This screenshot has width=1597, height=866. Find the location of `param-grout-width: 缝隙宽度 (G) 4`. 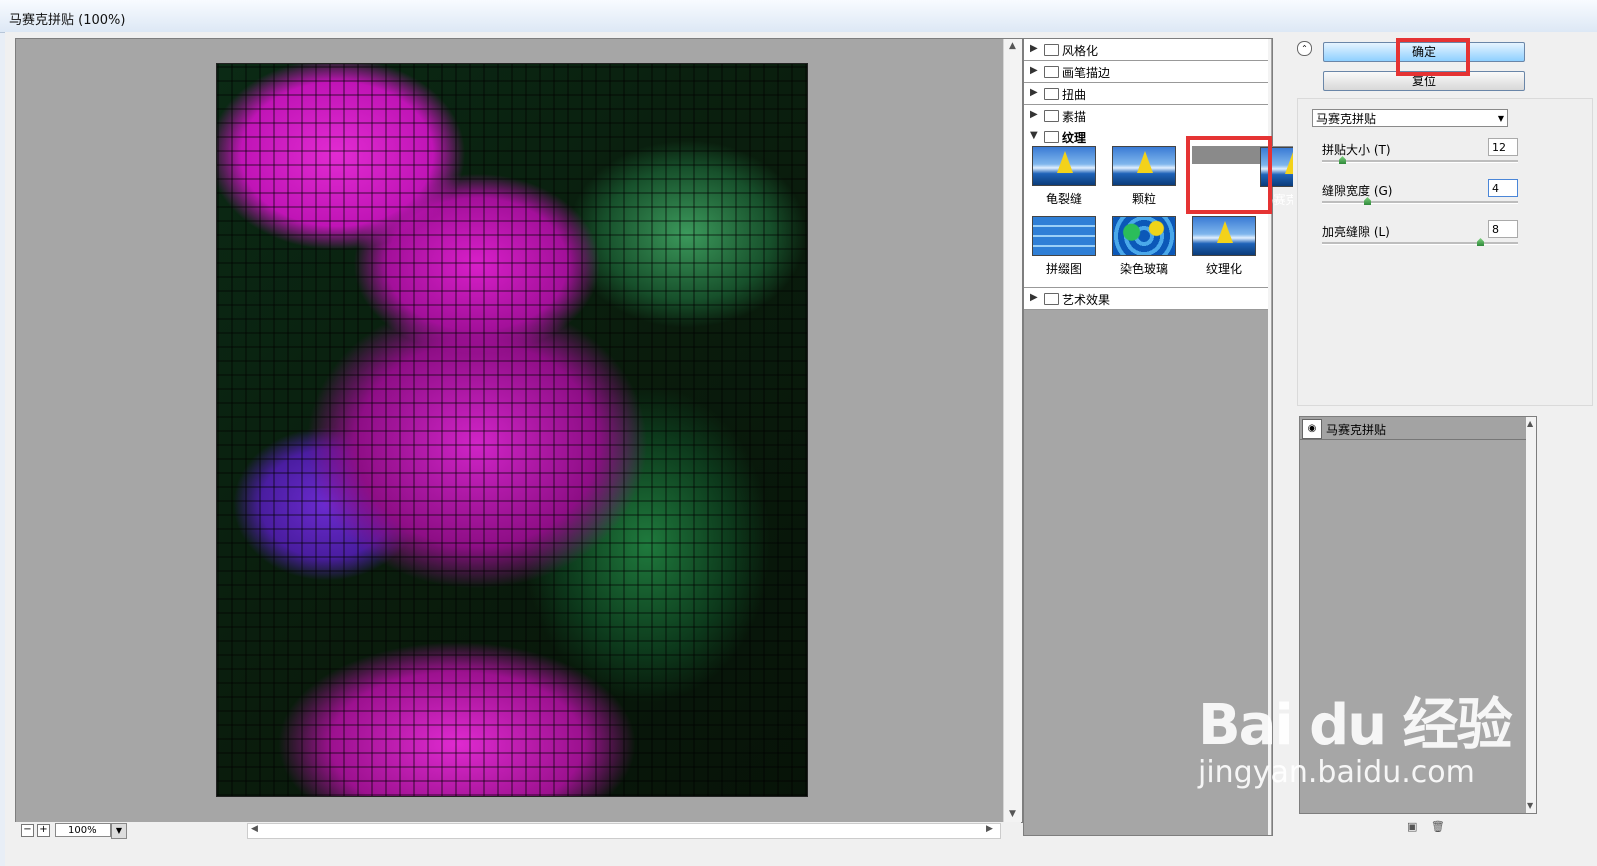

param-grout-width: 缝隙宽度 (G) 4 is located at coordinates (1422, 195).